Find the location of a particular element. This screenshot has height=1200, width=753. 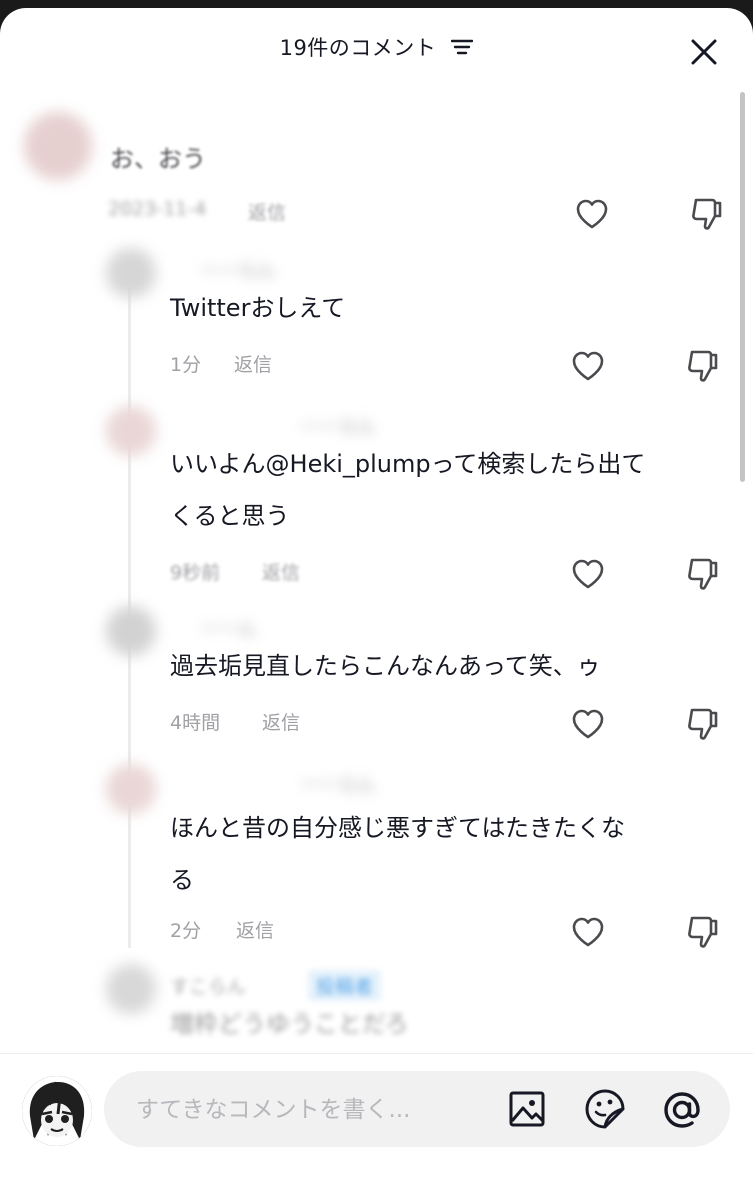

filter-lines-icon is located at coordinates (462, 47).